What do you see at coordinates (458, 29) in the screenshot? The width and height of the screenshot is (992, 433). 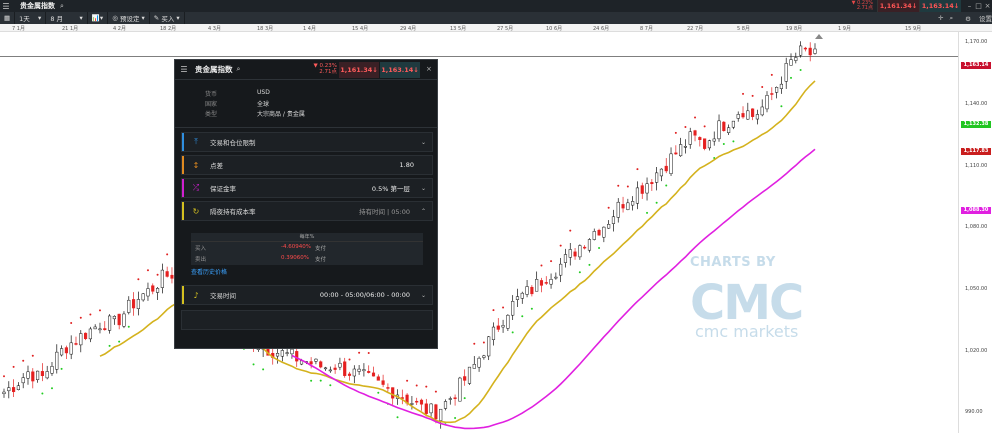 I see `time-axis-label: 13 5月` at bounding box center [458, 29].